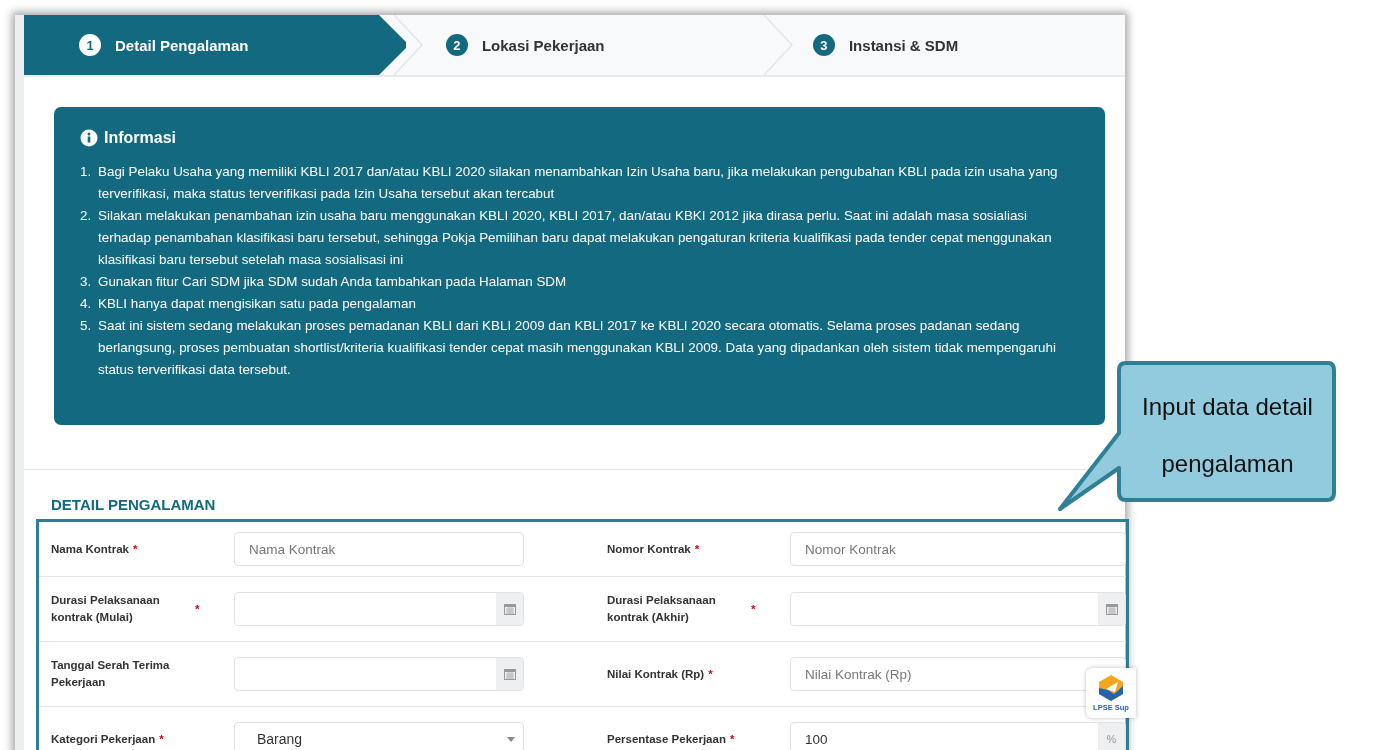 Image resolution: width=1378 pixels, height=750 pixels. What do you see at coordinates (1197, 436) in the screenshot?
I see `callout-bubble: Input data detail pengalaman` at bounding box center [1197, 436].